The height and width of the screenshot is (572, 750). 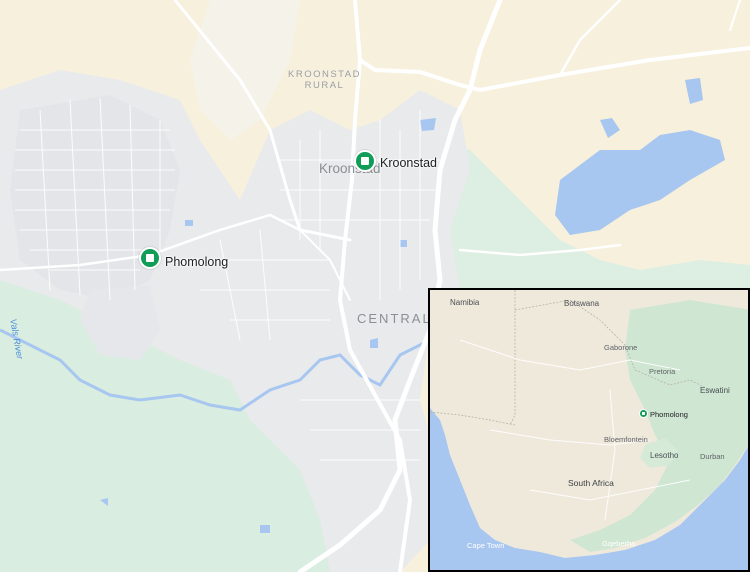 What do you see at coordinates (715, 390) in the screenshot?
I see `inset-country-label: Eswatini` at bounding box center [715, 390].